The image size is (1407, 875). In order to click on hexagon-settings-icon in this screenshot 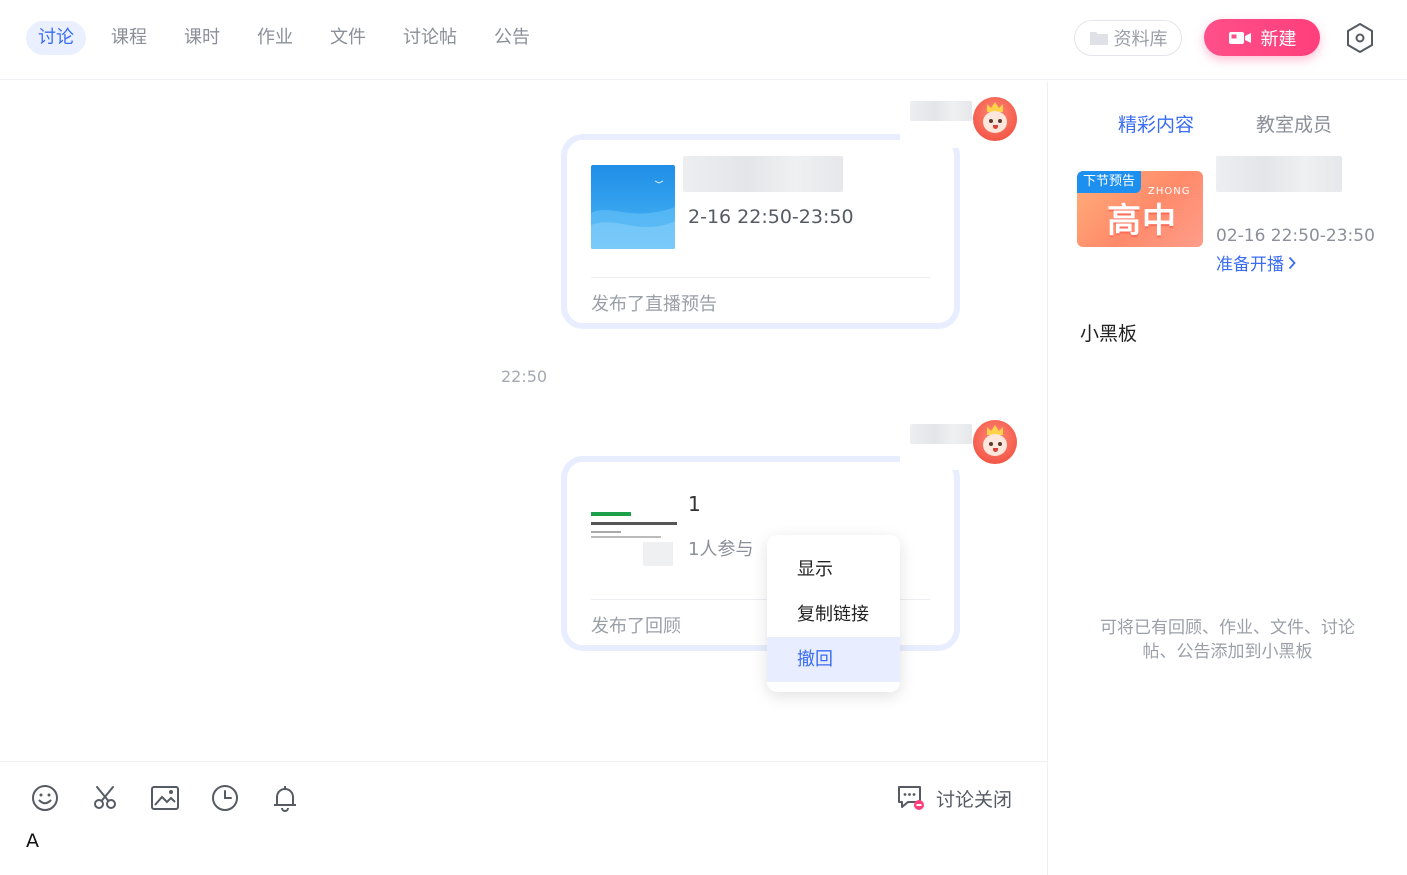, I will do `click(1360, 38)`.